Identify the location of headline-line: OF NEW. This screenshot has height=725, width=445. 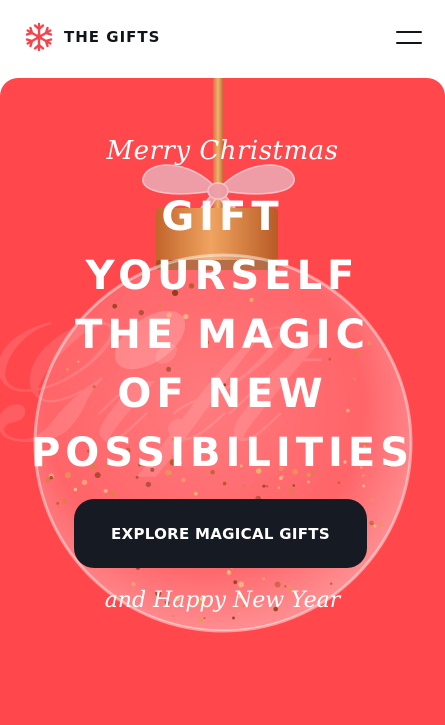
(222, 394).